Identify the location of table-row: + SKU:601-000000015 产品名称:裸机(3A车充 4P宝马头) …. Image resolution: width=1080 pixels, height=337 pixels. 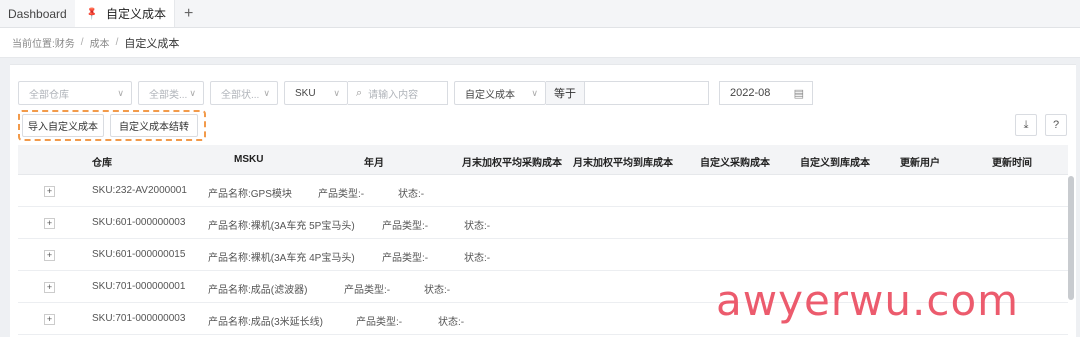
(543, 255).